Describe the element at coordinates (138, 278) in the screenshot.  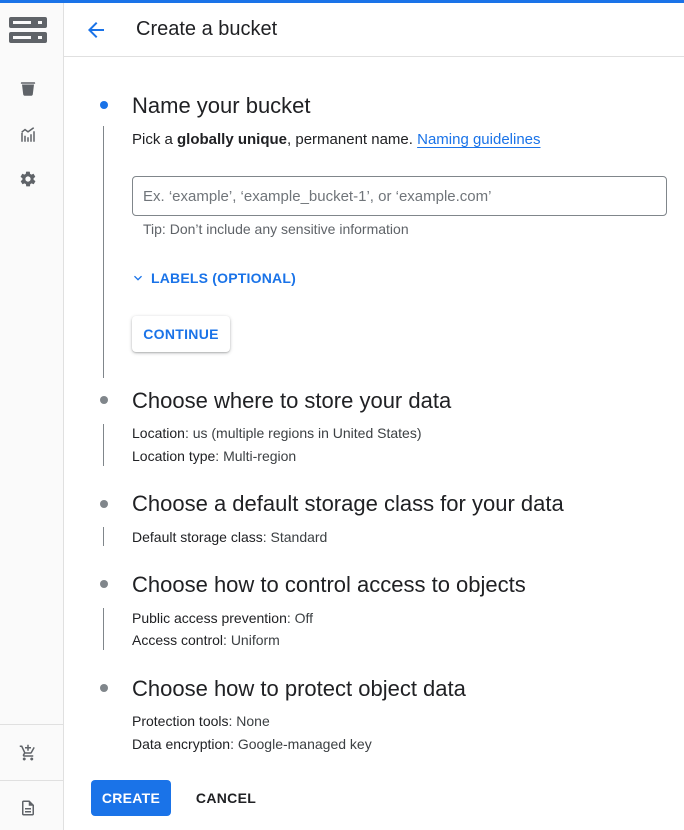
I see `chevron-down-icon` at that location.